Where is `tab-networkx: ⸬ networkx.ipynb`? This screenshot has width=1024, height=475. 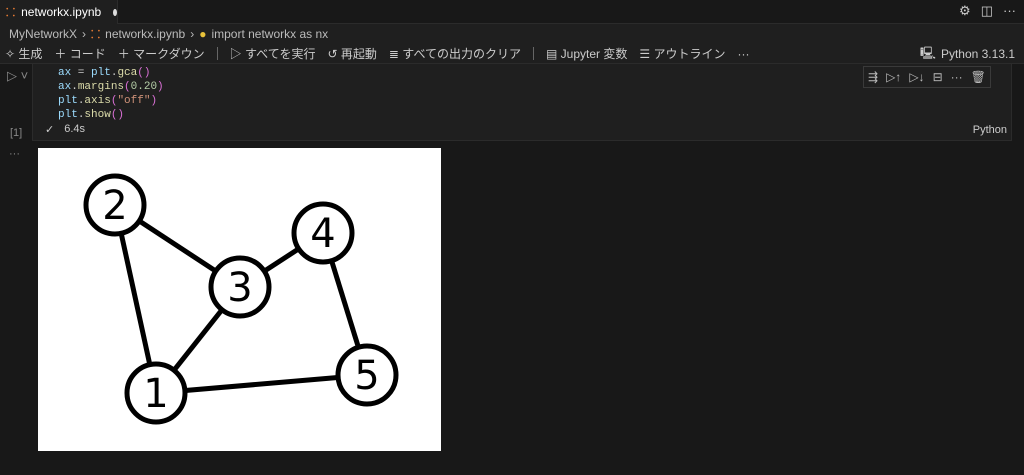
tab-networkx: ⸬ networkx.ipynb is located at coordinates (59, 12).